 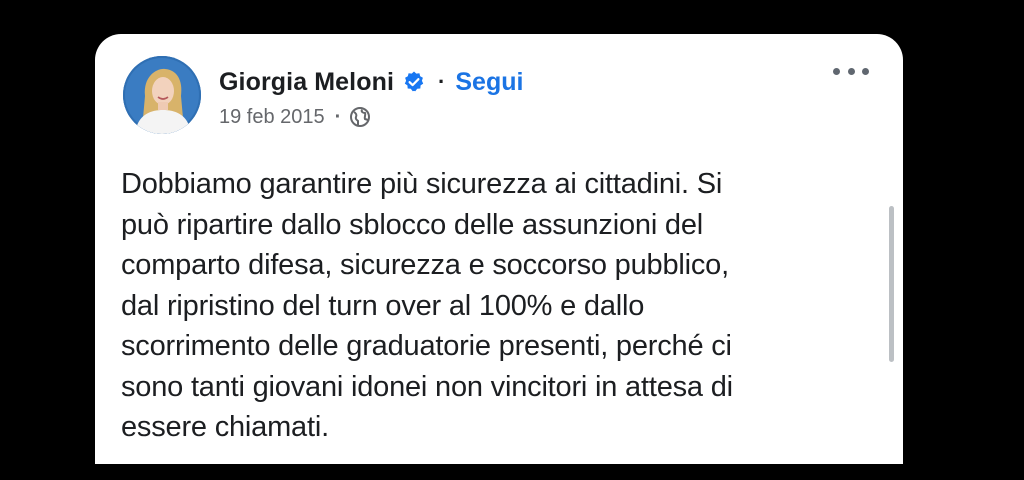 I want to click on author-name: Giorgia Meloni, so click(x=306, y=82).